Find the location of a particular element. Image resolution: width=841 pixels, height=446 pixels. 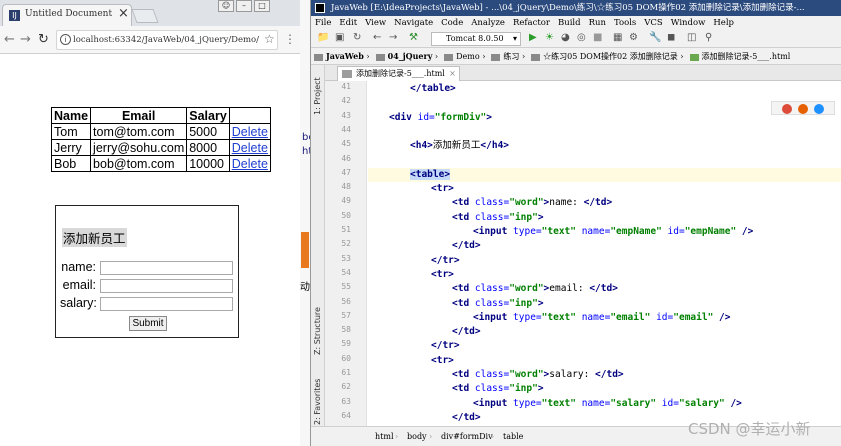

menu-run: Run is located at coordinates (597, 22).